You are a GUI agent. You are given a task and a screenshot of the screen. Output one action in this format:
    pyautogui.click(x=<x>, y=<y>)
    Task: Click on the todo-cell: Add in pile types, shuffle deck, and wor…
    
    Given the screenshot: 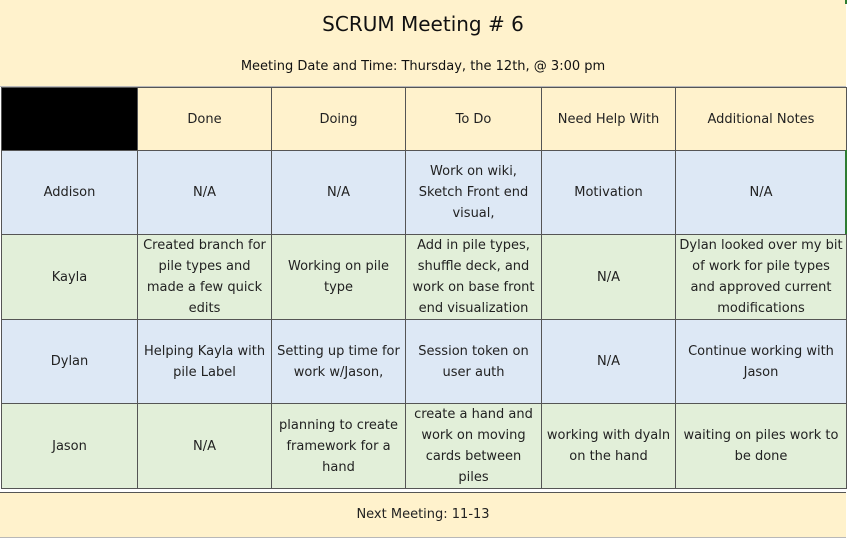 What is the action you would take?
    pyautogui.click(x=473, y=277)
    